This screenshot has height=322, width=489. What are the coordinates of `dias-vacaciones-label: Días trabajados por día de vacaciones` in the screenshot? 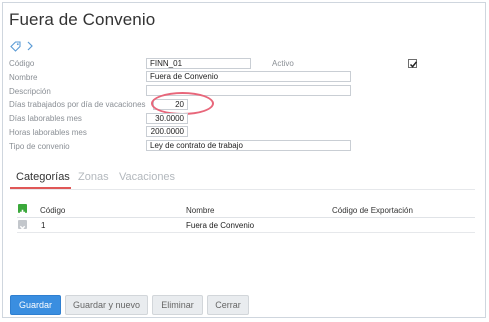 It's located at (77, 104).